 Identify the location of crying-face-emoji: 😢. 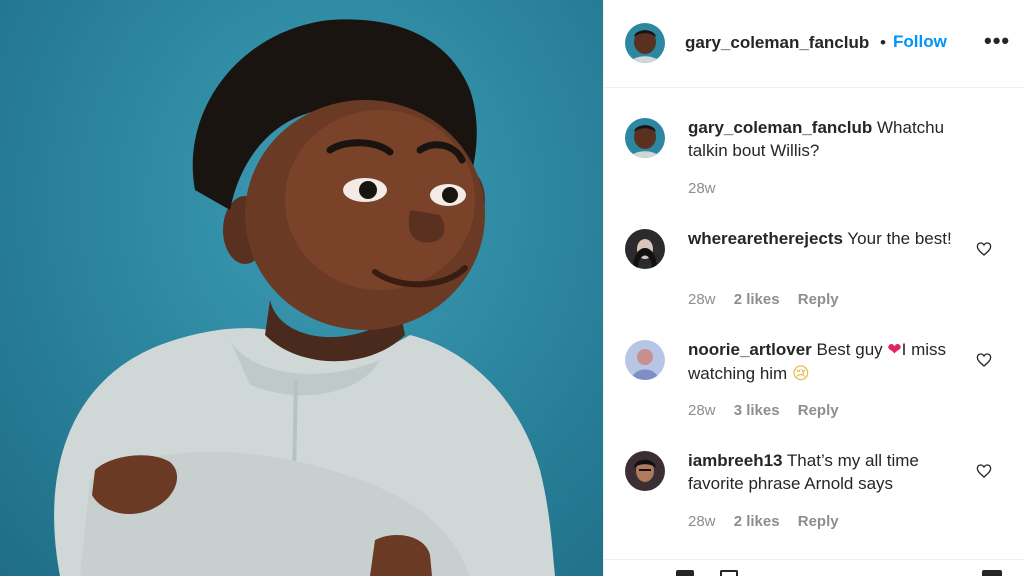
(800, 374).